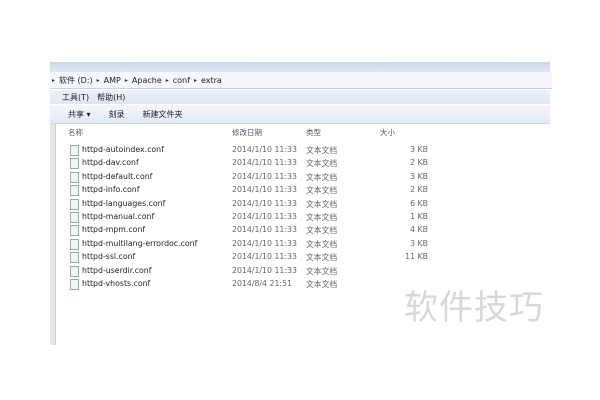  Describe the element at coordinates (300, 114) in the screenshot. I see `toolbar: 共享 ▾ 刻录 新建文件夹` at that location.